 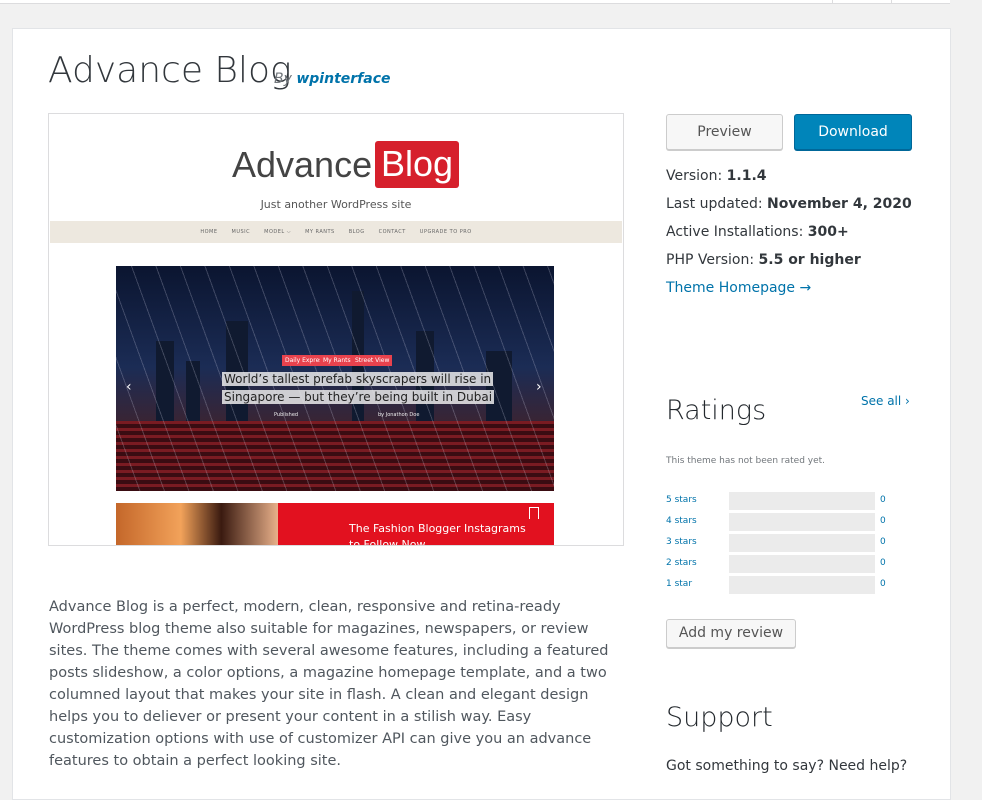 I want to click on top-bar, so click(x=475, y=2).